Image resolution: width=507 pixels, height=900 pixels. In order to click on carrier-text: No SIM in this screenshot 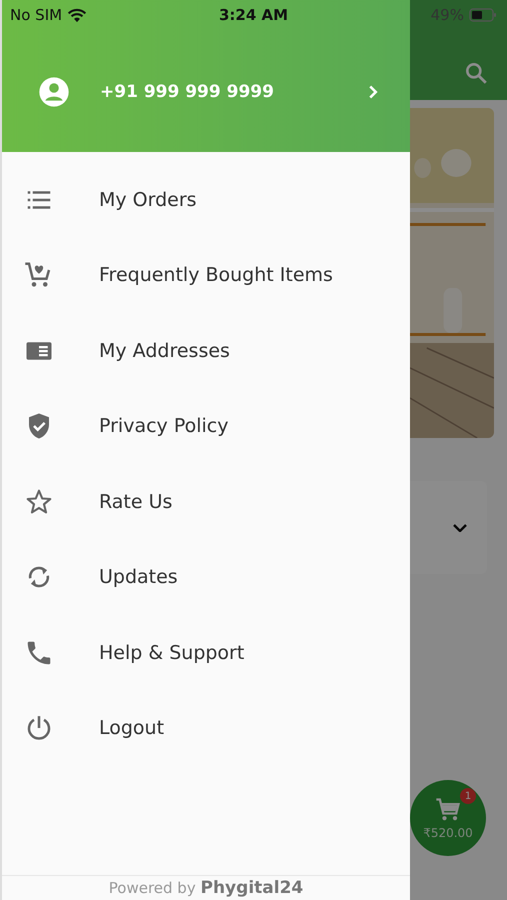, I will do `click(36, 15)`.